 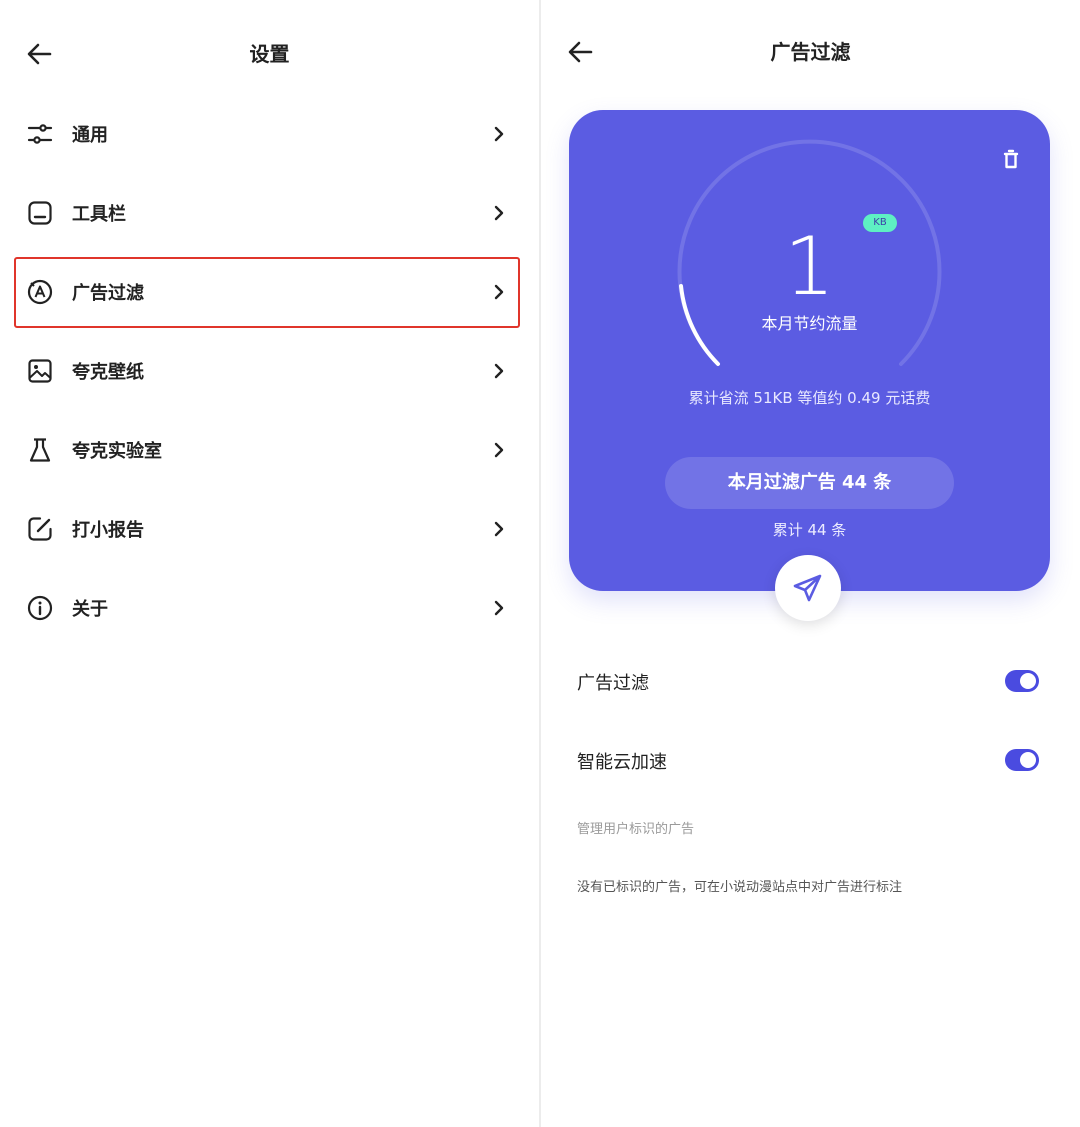 I want to click on setting-label: 广告过滤, so click(x=613, y=683).